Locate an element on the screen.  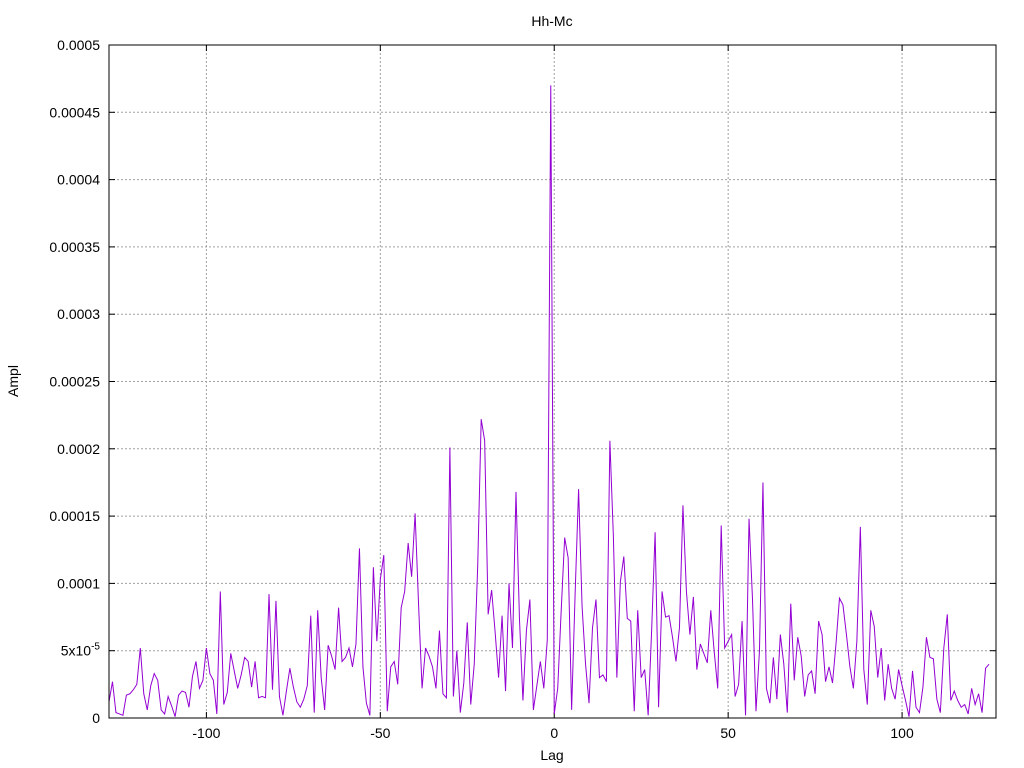
y-tick-label-text: 0.00025 is located at coordinates (74, 382).